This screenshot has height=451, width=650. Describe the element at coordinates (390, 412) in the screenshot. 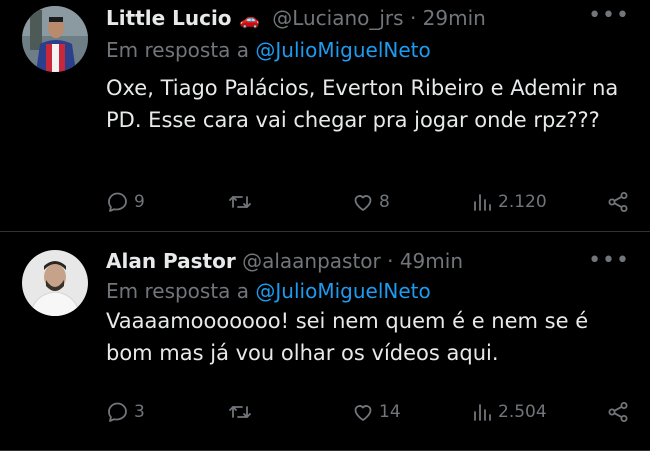

I see `like-count: 14` at that location.